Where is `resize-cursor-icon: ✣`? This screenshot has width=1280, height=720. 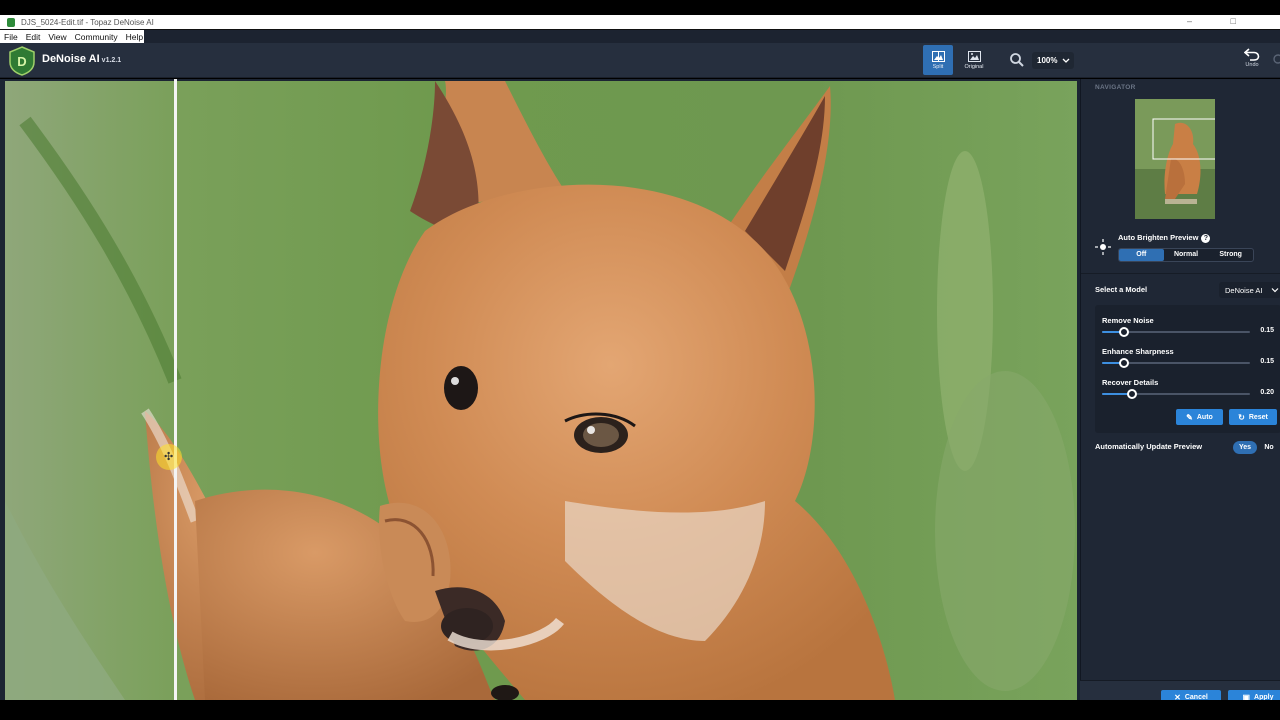
resize-cursor-icon: ✣ is located at coordinates (169, 457).